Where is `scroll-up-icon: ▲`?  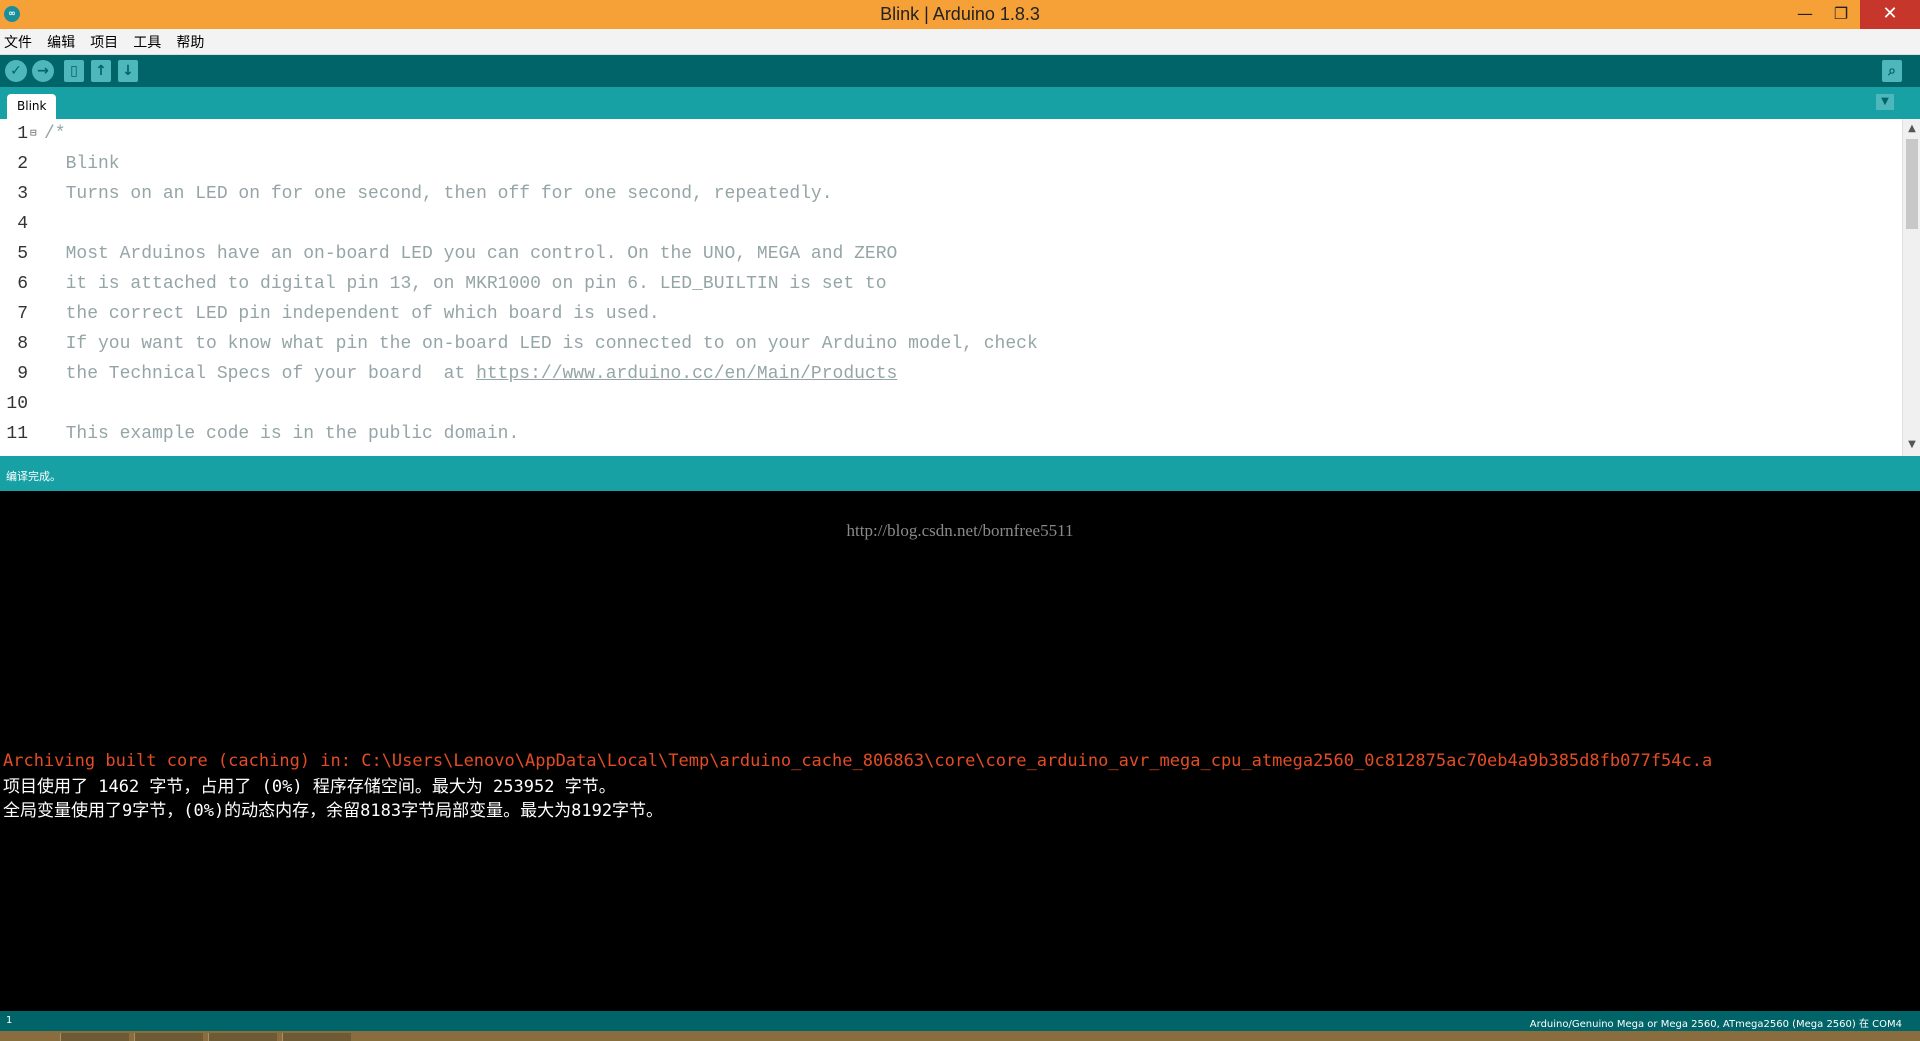
scroll-up-icon: ▲ is located at coordinates (1911, 129).